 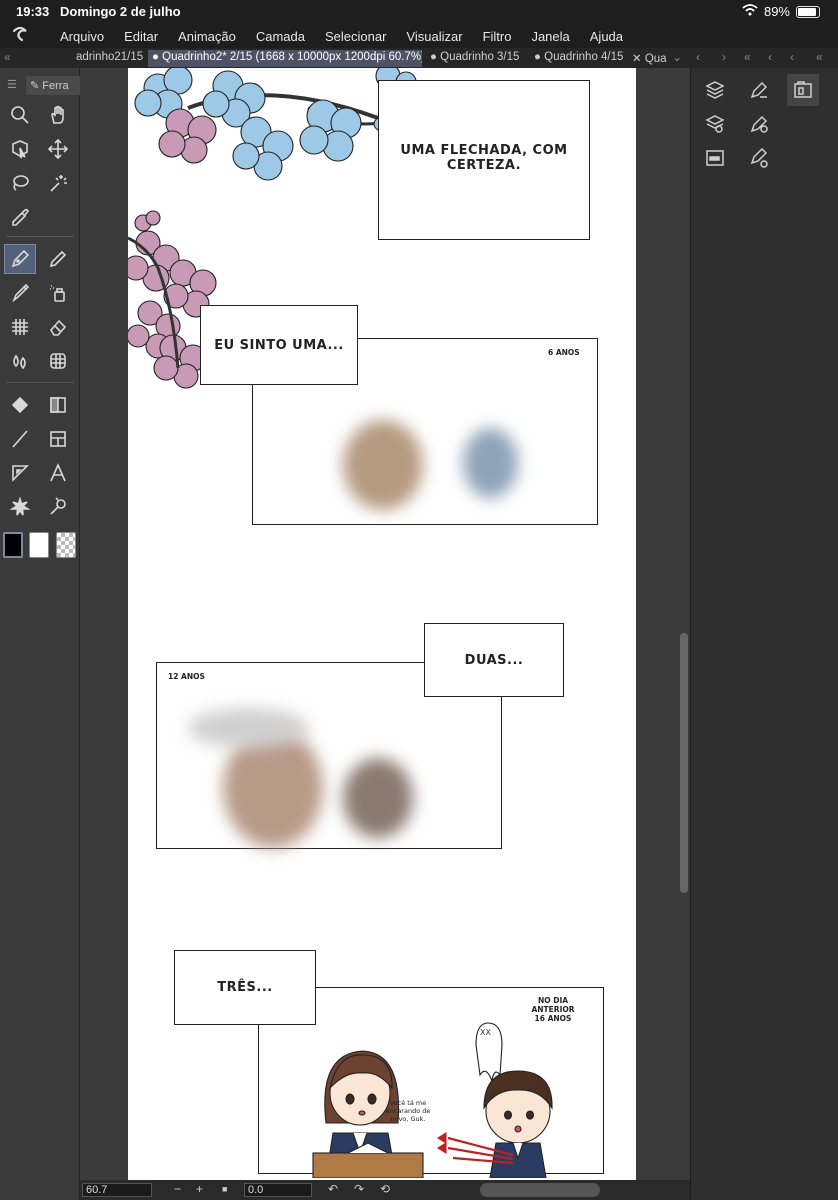 What do you see at coordinates (256, 1190) in the screenshot?
I see `rotation-value: 0.0` at bounding box center [256, 1190].